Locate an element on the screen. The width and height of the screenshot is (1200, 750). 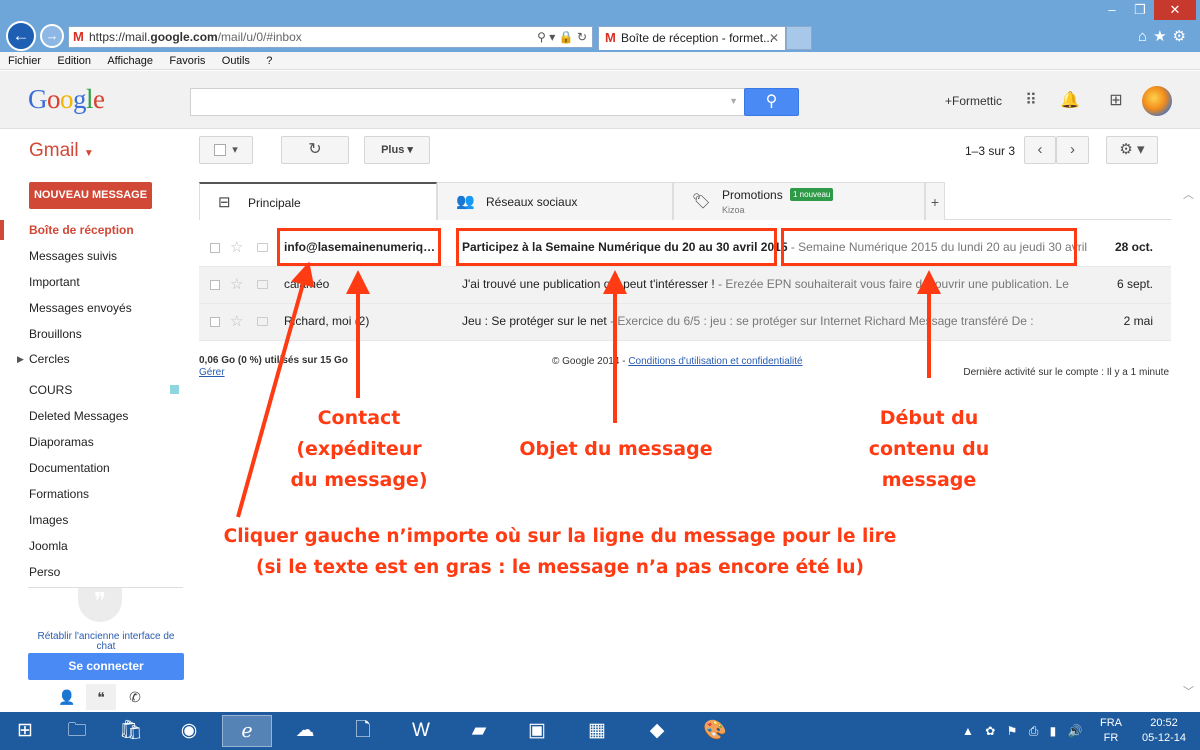
compose-button: NOUVEAU MESSAGE is located at coordinates (90, 195).